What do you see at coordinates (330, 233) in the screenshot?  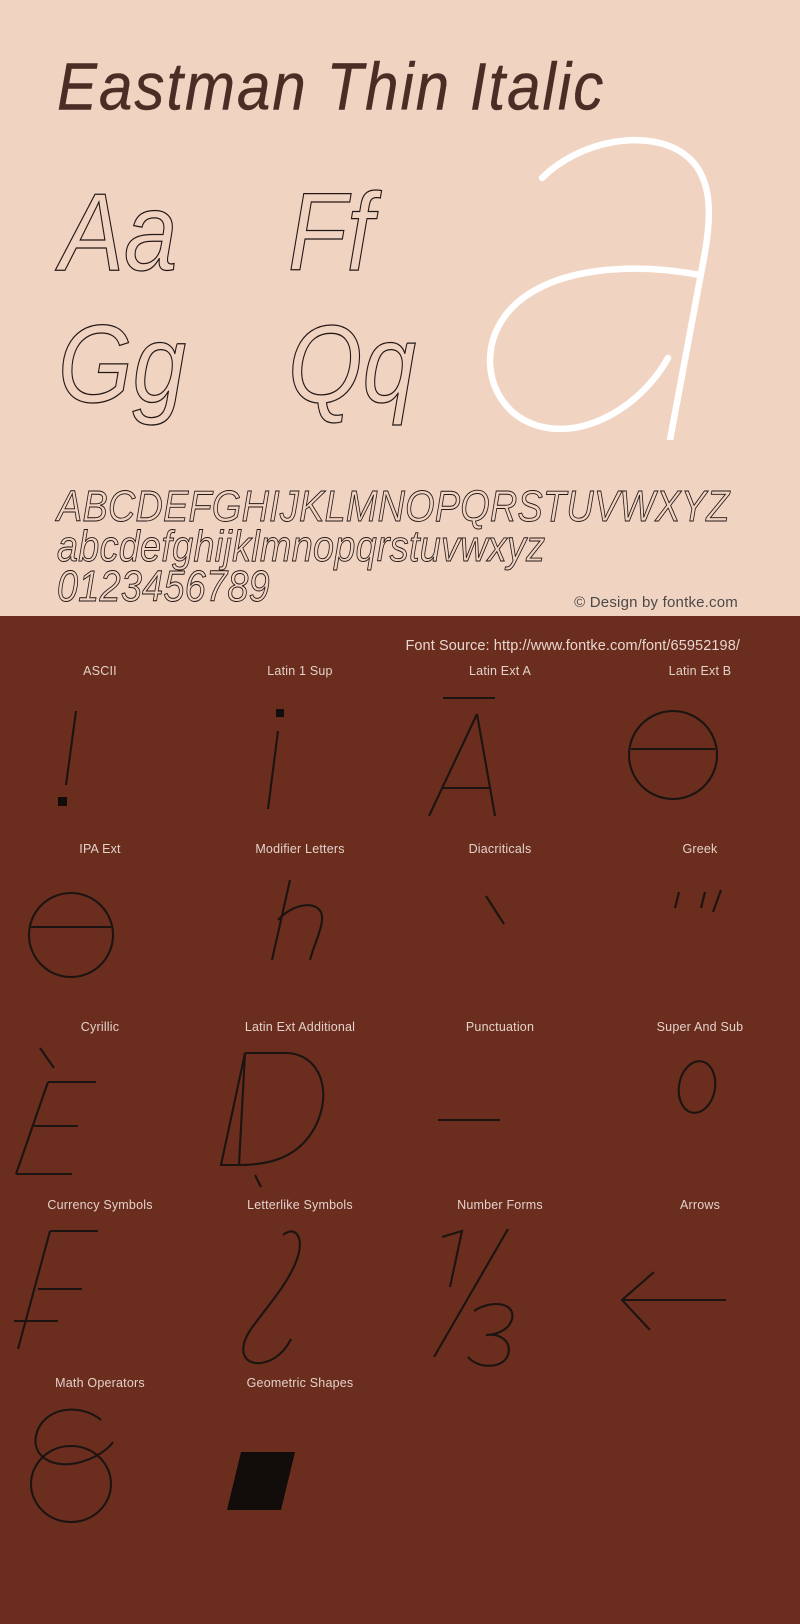 I see `letter-pair-sample: Ff` at bounding box center [330, 233].